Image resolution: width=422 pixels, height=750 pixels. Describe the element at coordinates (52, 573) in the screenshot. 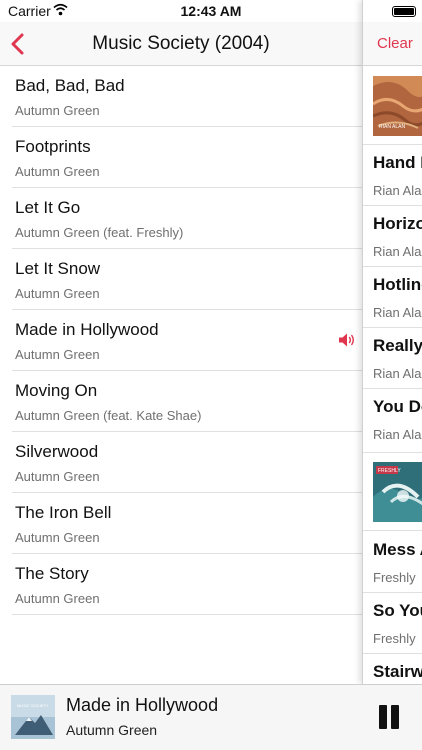

I see `track-title: The Story` at that location.